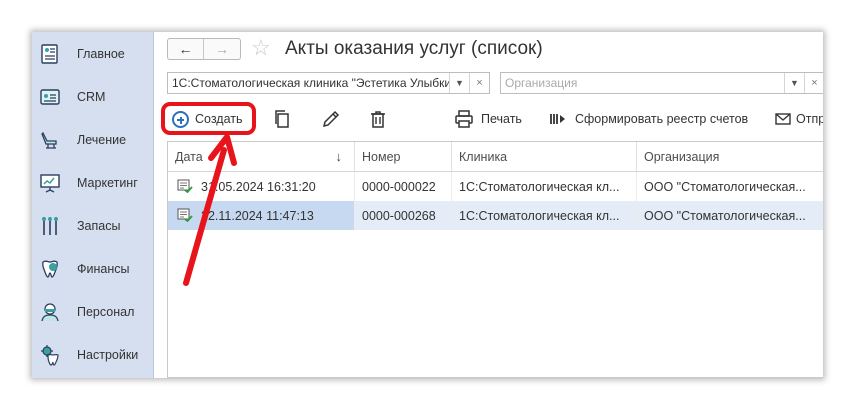 Image resolution: width=855 pixels, height=408 pixels. I want to click on star-icon: ☆, so click(261, 48).